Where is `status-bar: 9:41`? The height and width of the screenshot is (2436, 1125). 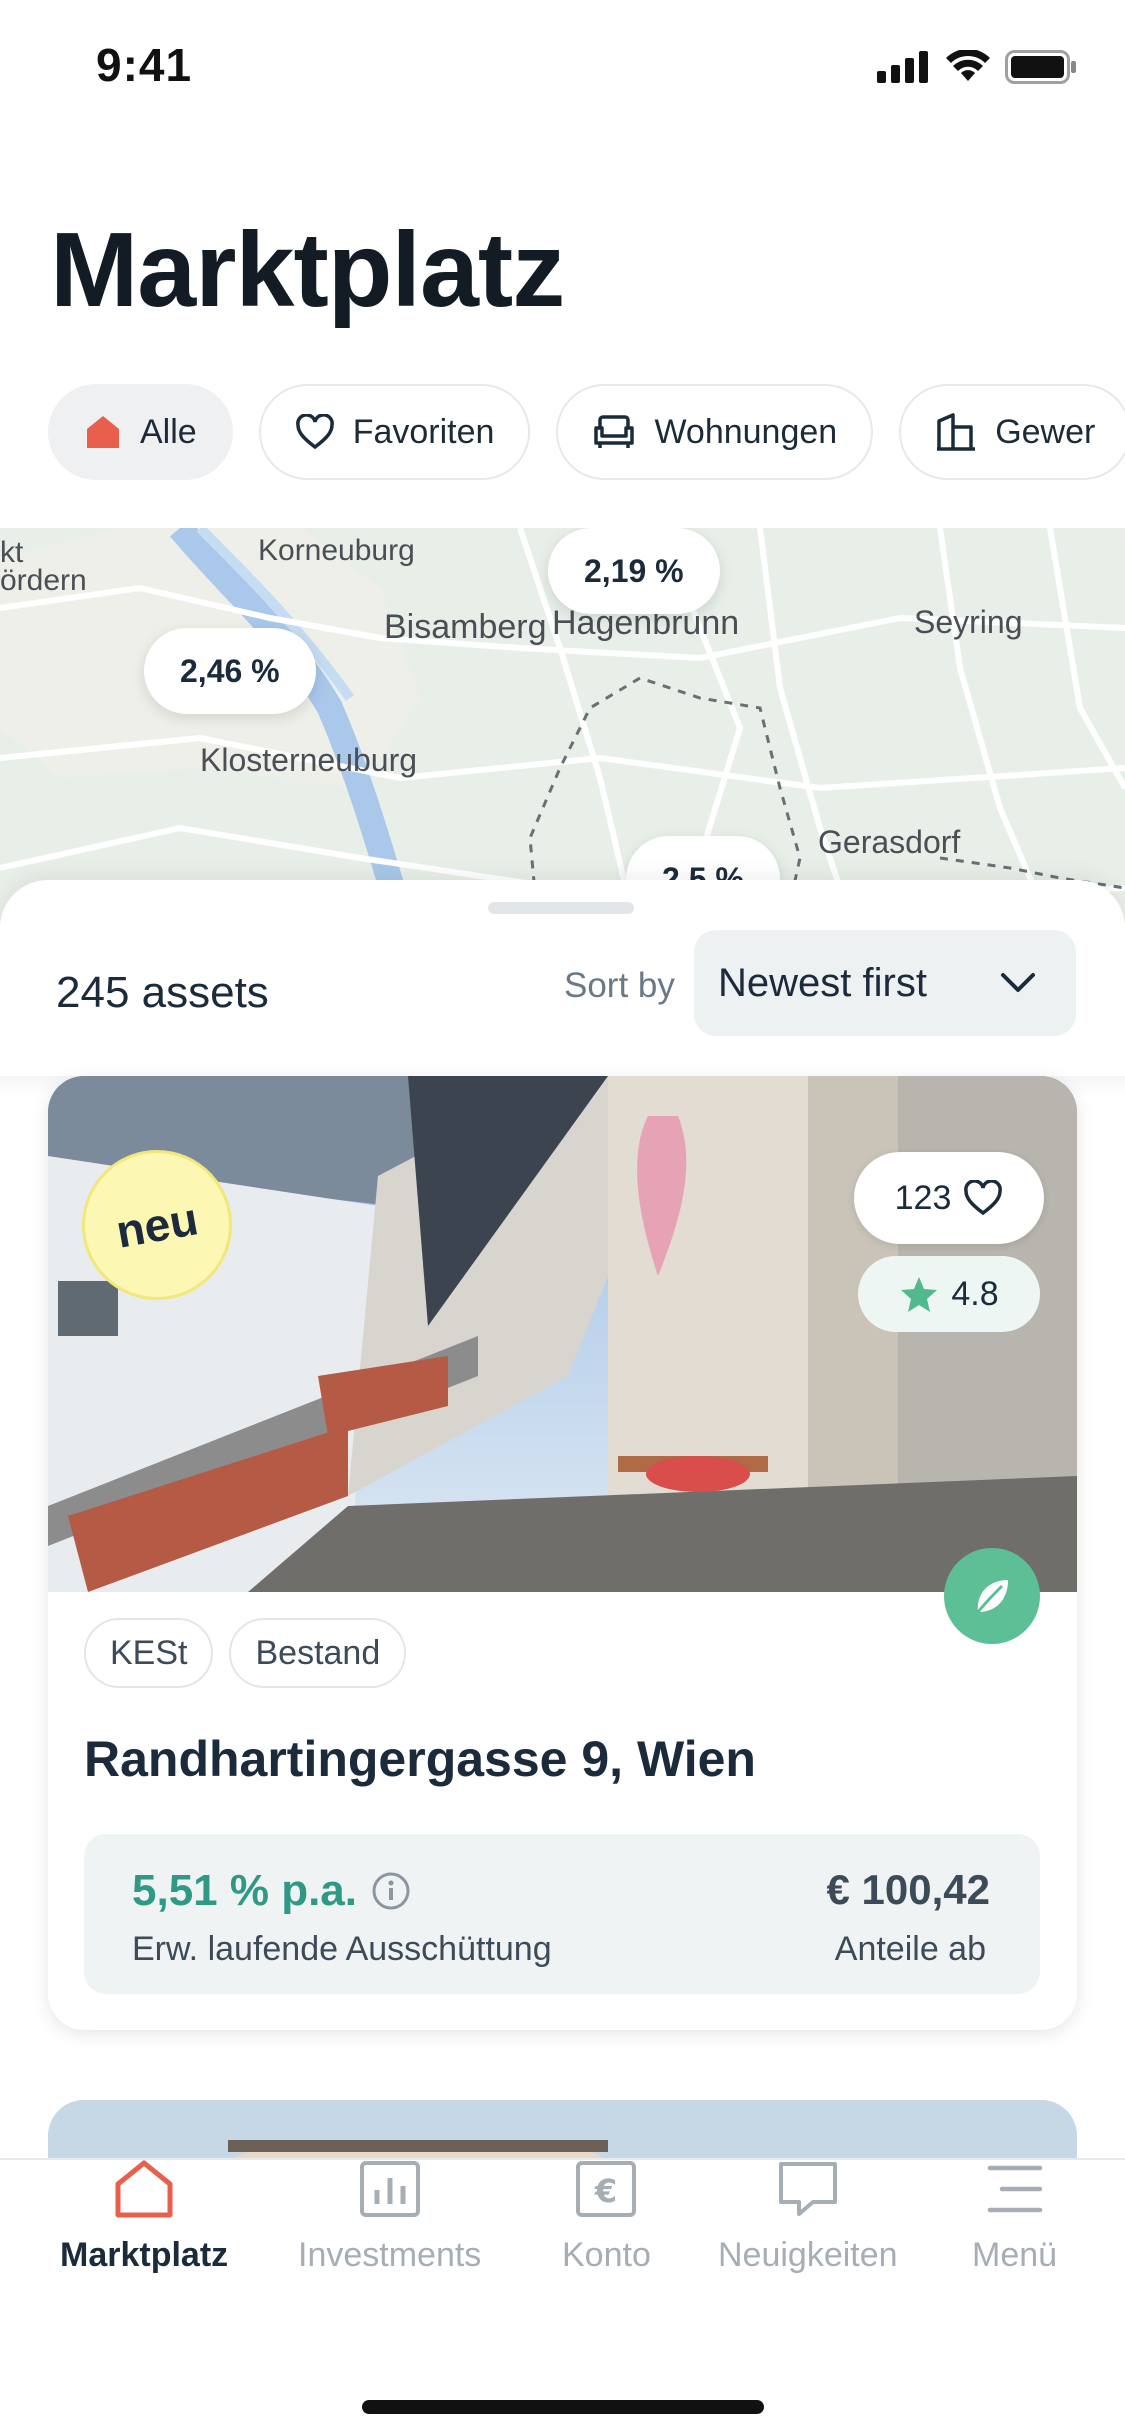 status-bar: 9:41 is located at coordinates (562, 67).